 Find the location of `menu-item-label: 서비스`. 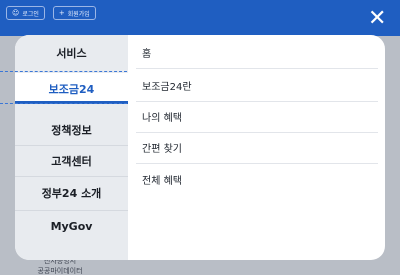

menu-item-label: 서비스 is located at coordinates (71, 53).